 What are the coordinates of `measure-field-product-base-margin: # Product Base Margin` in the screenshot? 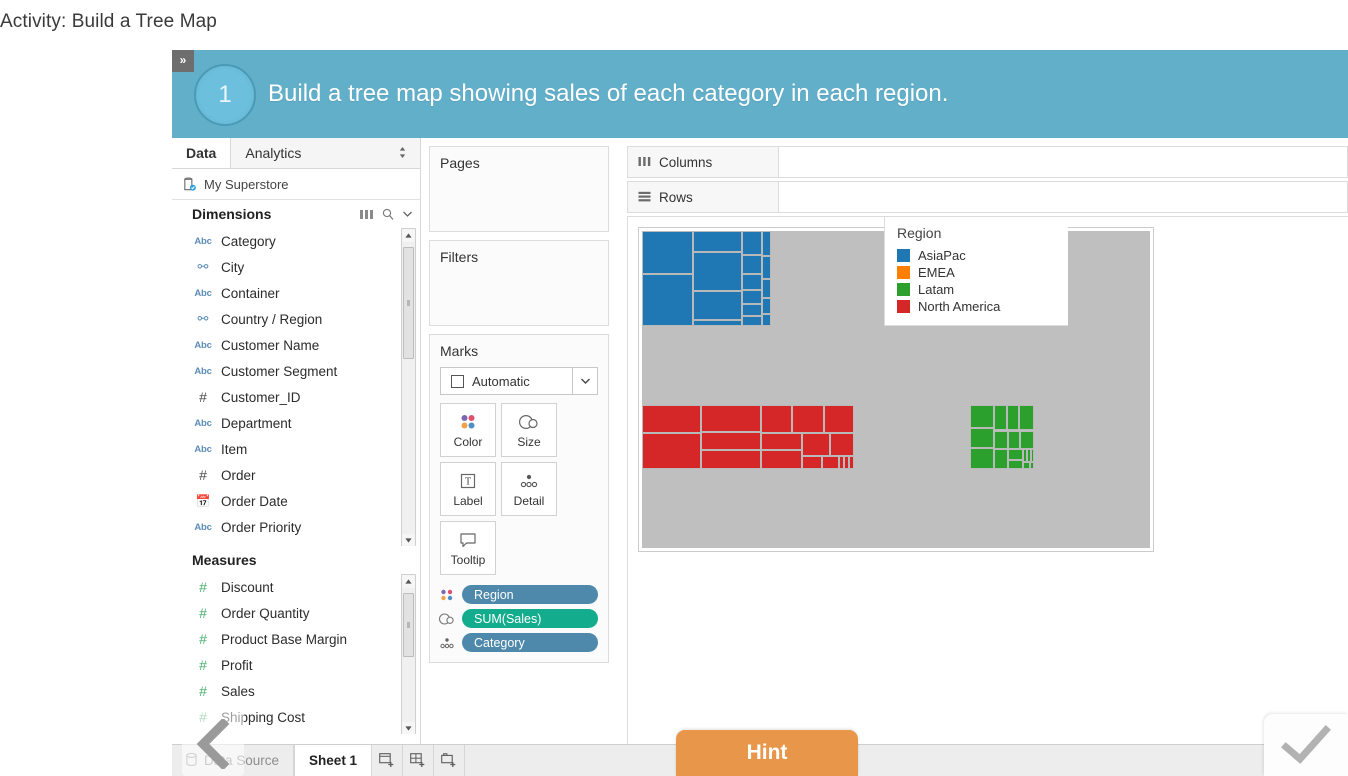 It's located at (296, 639).